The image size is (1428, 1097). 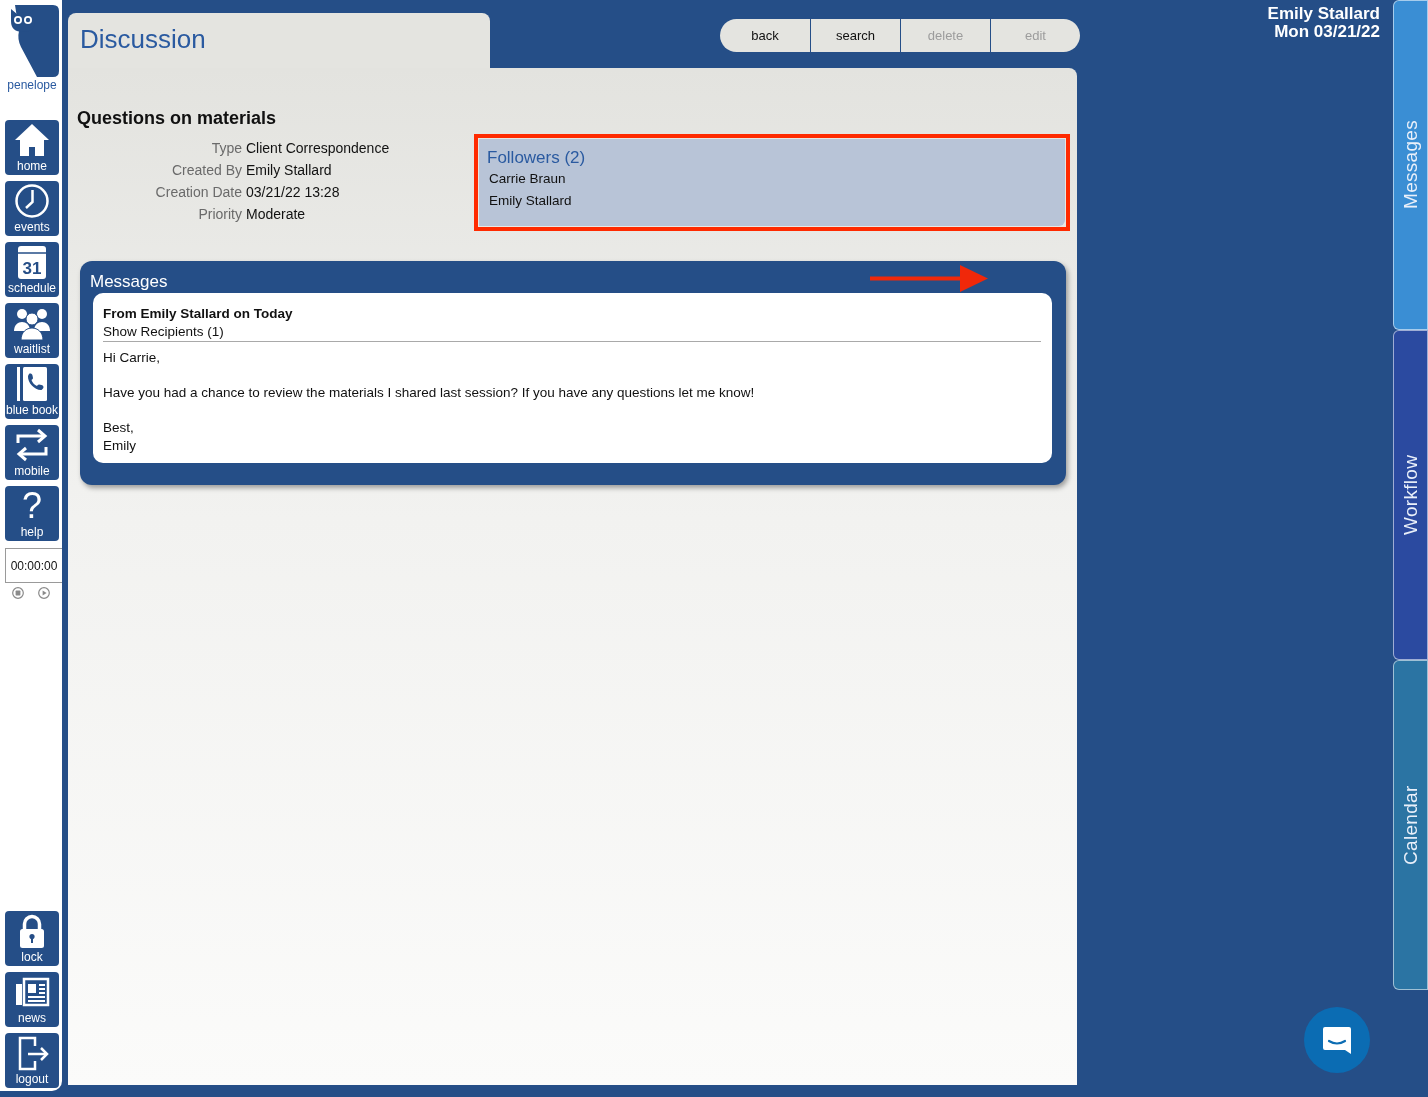 What do you see at coordinates (429, 393) in the screenshot?
I see `message-paragraph: Have you had a chance to review the materials I shared last session? If you have any questions let me know!` at bounding box center [429, 393].